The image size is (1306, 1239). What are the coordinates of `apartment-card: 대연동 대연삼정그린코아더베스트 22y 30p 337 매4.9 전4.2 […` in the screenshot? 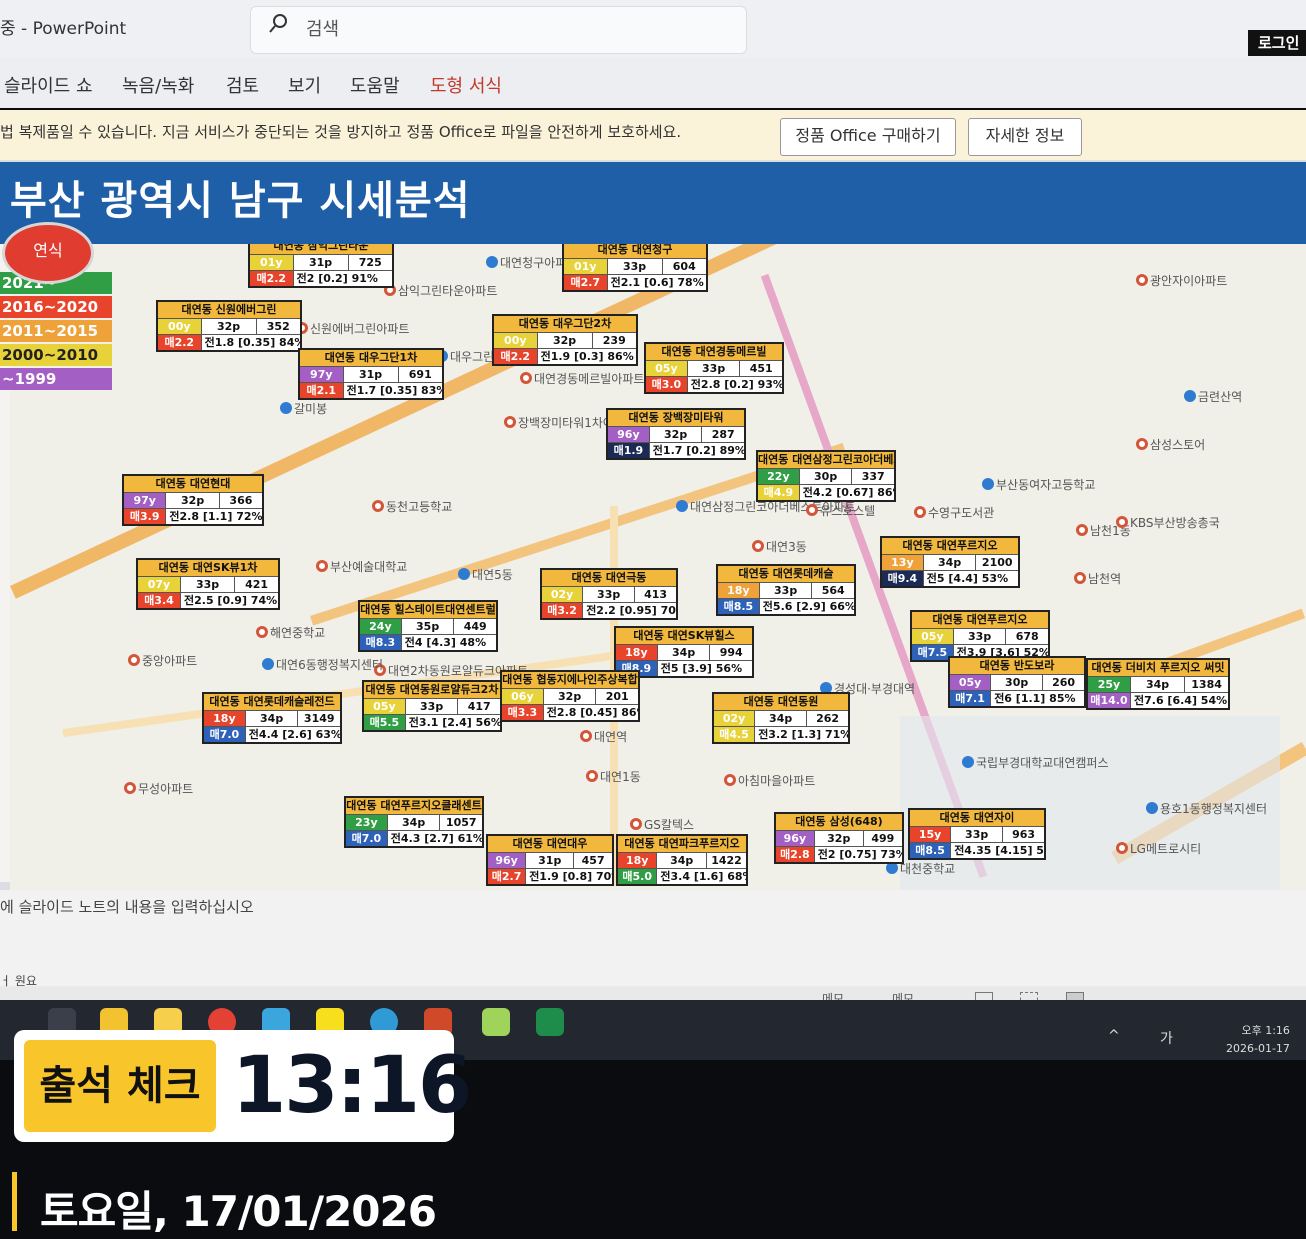 It's located at (826, 476).